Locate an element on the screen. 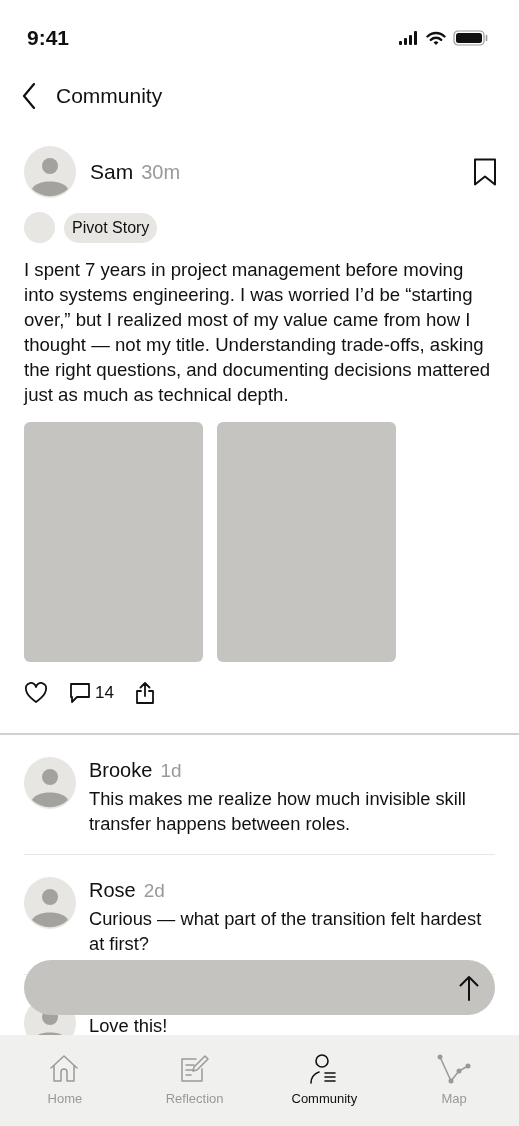 The width and height of the screenshot is (519, 1126). signal-icon is located at coordinates (409, 38).